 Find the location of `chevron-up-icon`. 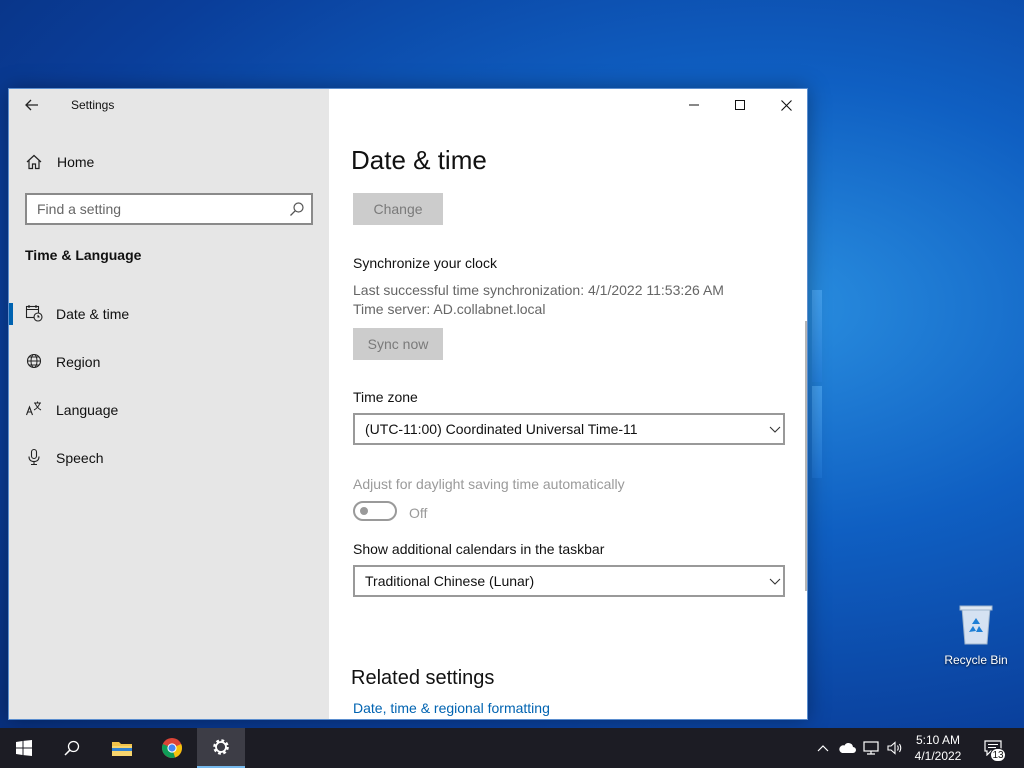

chevron-up-icon is located at coordinates (823, 748).